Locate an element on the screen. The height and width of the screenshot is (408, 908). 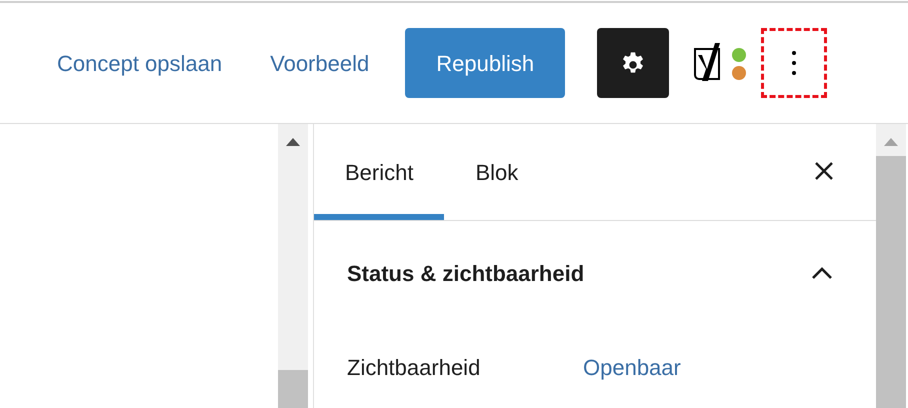
setting-label: Zichtbaarheid is located at coordinates (414, 368).